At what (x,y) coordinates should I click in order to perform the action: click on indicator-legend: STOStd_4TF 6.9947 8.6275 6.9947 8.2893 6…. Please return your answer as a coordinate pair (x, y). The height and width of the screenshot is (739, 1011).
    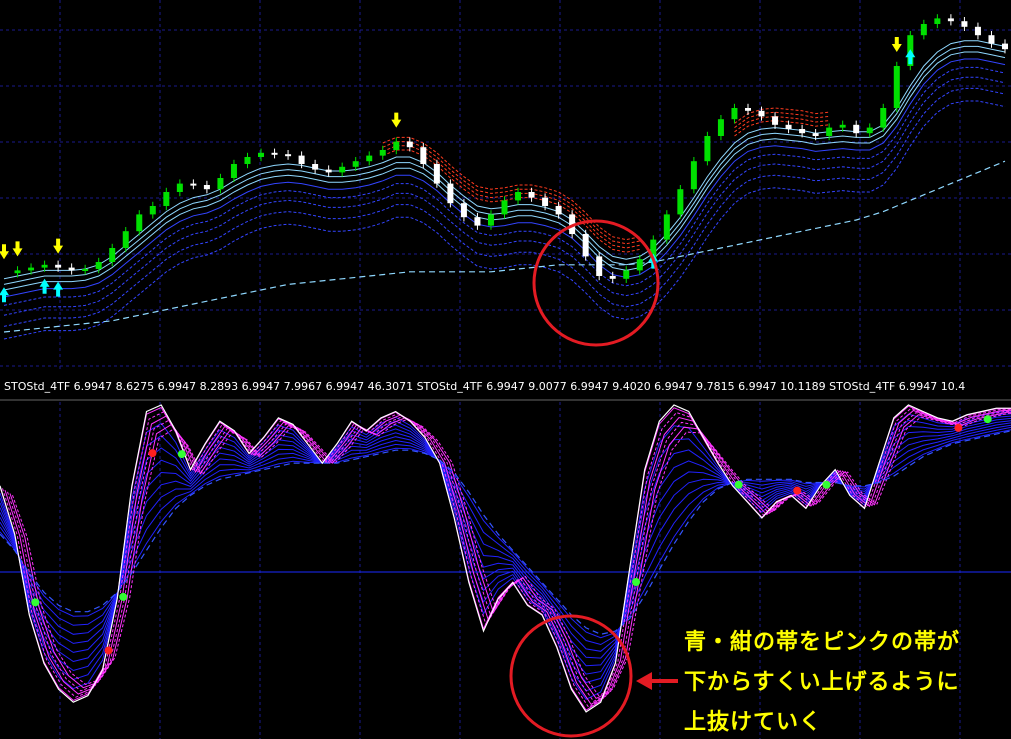
    Looking at the image, I should click on (484, 386).